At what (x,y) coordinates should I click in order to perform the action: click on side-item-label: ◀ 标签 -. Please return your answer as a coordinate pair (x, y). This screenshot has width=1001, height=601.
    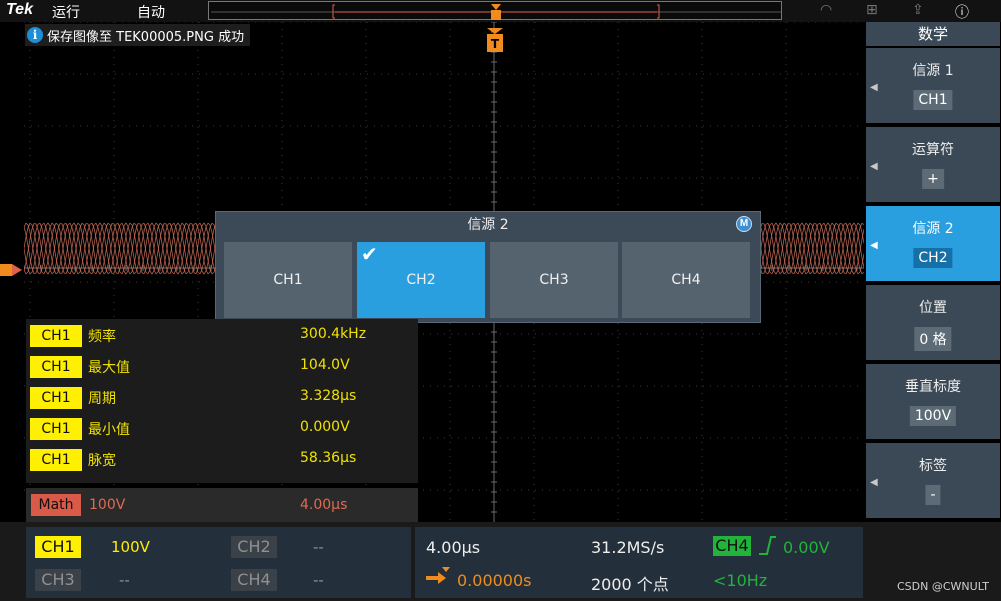
    Looking at the image, I should click on (933, 480).